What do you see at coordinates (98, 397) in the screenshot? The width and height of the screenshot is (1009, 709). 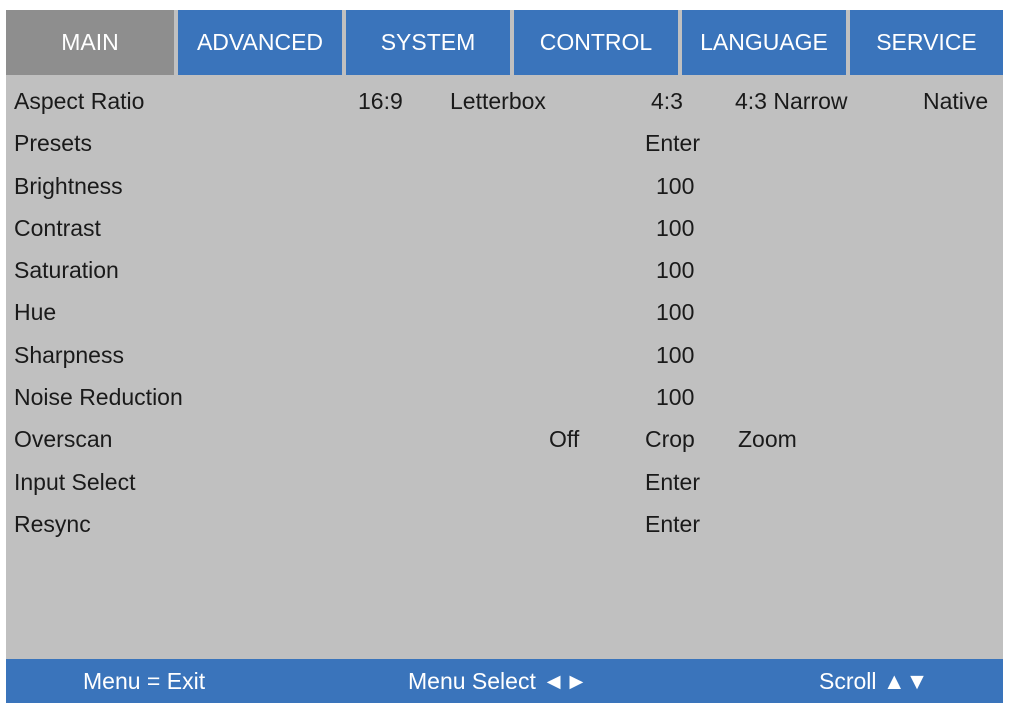 I see `noise-reduction-label: Noise Reduction` at bounding box center [98, 397].